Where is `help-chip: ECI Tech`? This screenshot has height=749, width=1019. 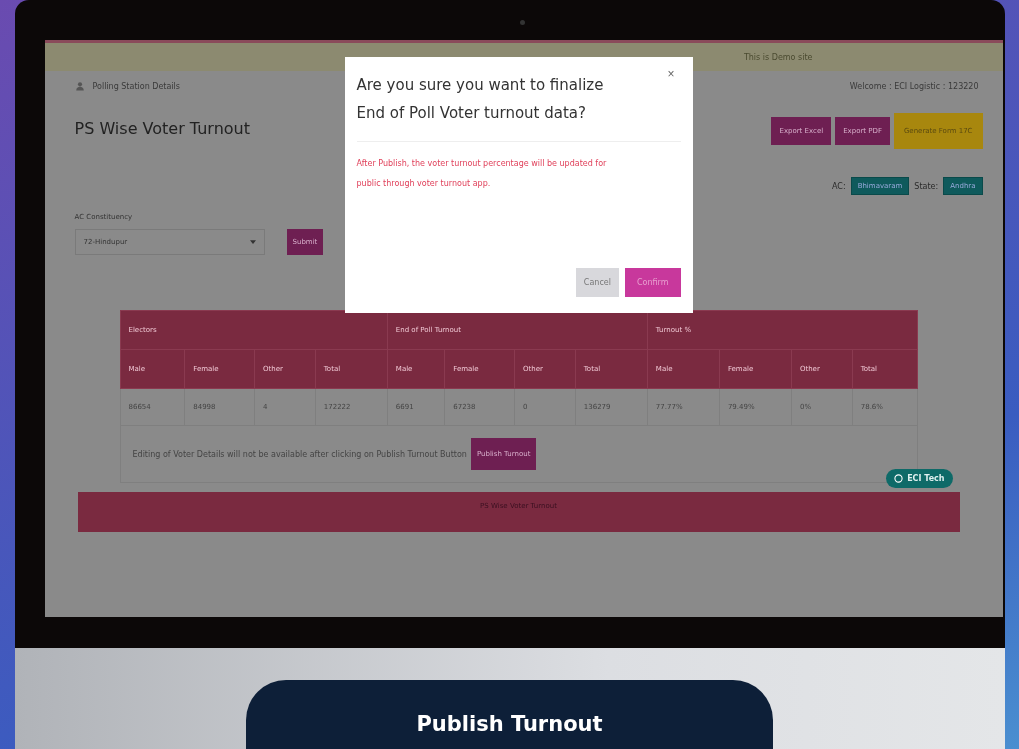 help-chip: ECI Tech is located at coordinates (919, 478).